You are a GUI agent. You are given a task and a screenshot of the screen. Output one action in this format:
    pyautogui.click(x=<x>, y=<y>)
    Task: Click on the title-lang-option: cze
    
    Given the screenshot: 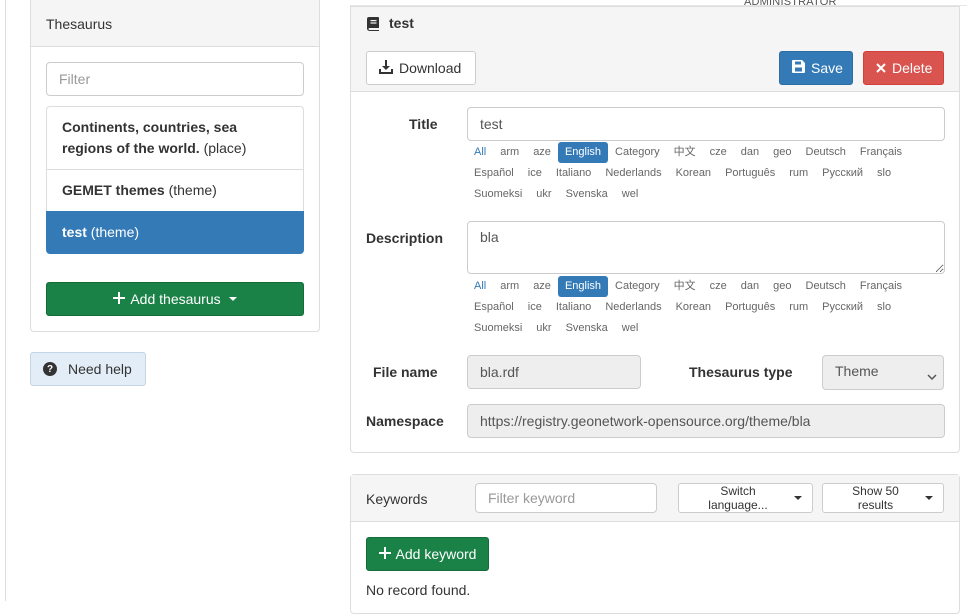 What is the action you would take?
    pyautogui.click(x=718, y=152)
    